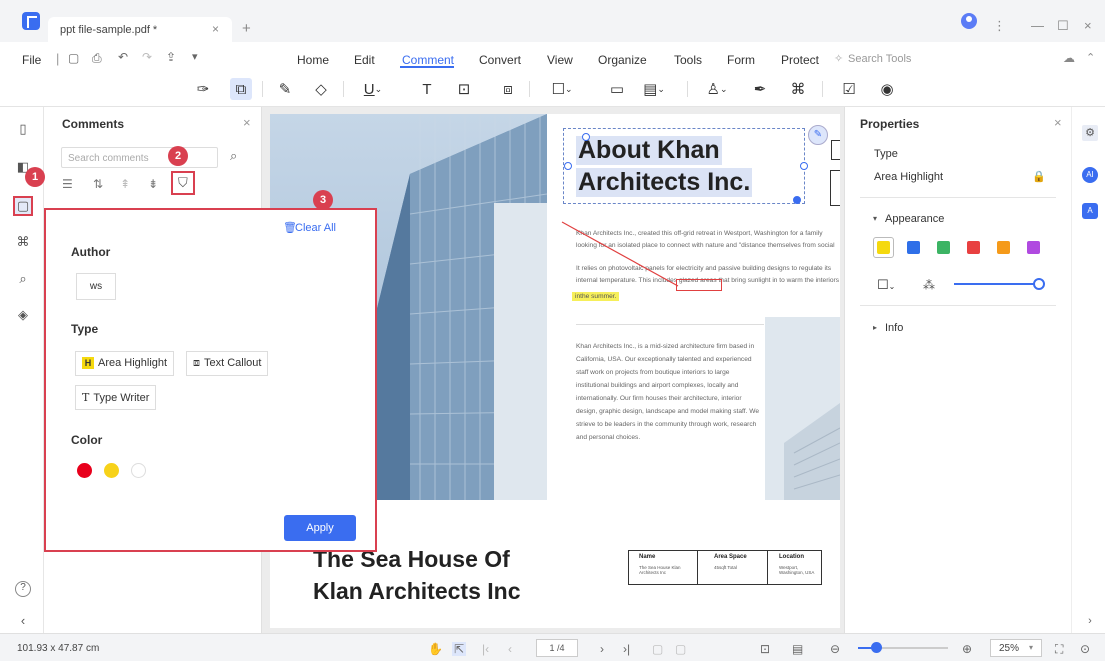  Describe the element at coordinates (23, 315) in the screenshot. I see `layers-icon: ◈` at that location.